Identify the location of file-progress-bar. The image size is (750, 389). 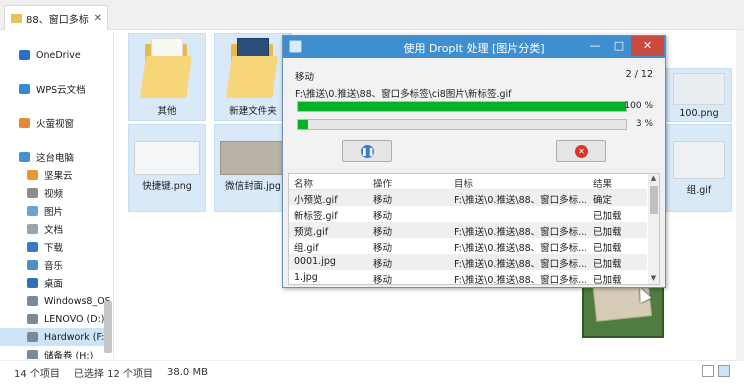
(462, 106).